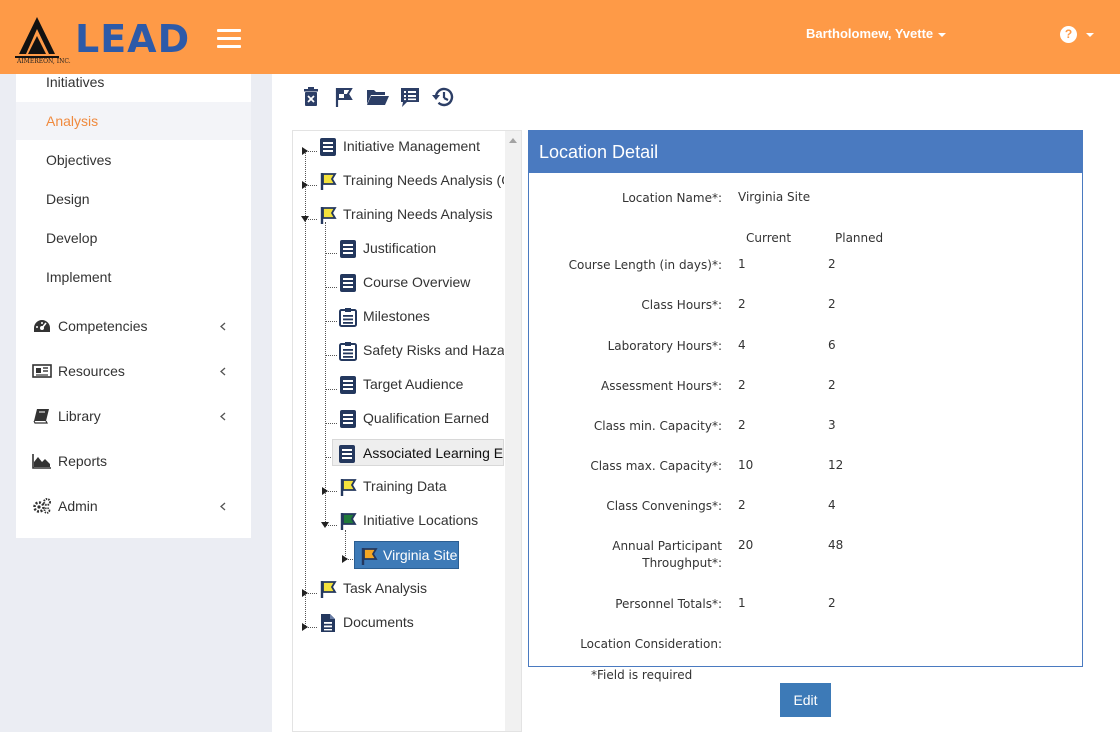 The height and width of the screenshot is (732, 1120). I want to click on tree-node-label: Initiative Locations, so click(421, 520).